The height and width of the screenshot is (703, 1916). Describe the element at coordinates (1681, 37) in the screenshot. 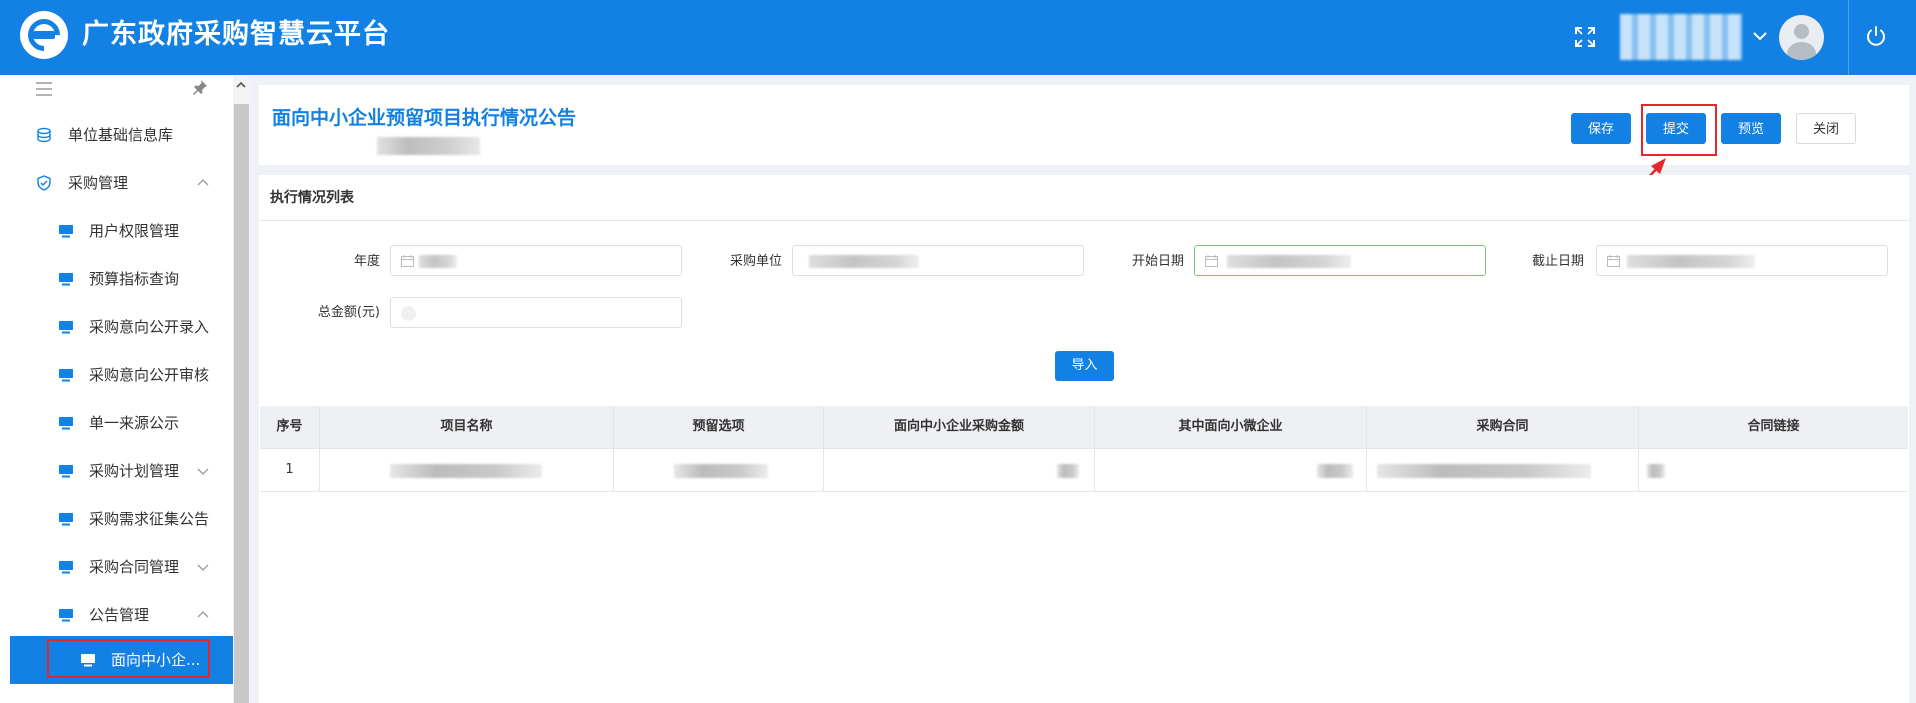

I see `user-name` at that location.